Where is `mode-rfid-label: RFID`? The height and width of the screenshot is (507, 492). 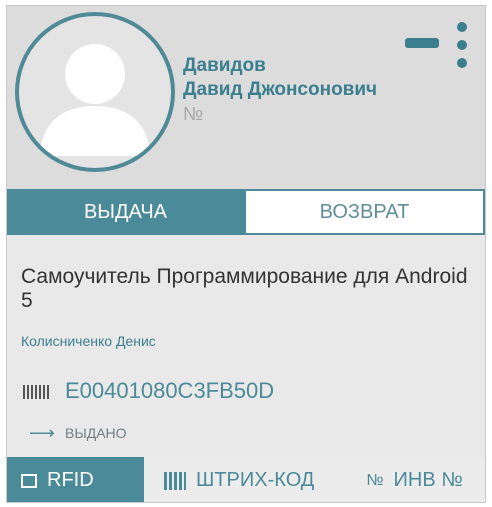
mode-rfid-label: RFID is located at coordinates (70, 480).